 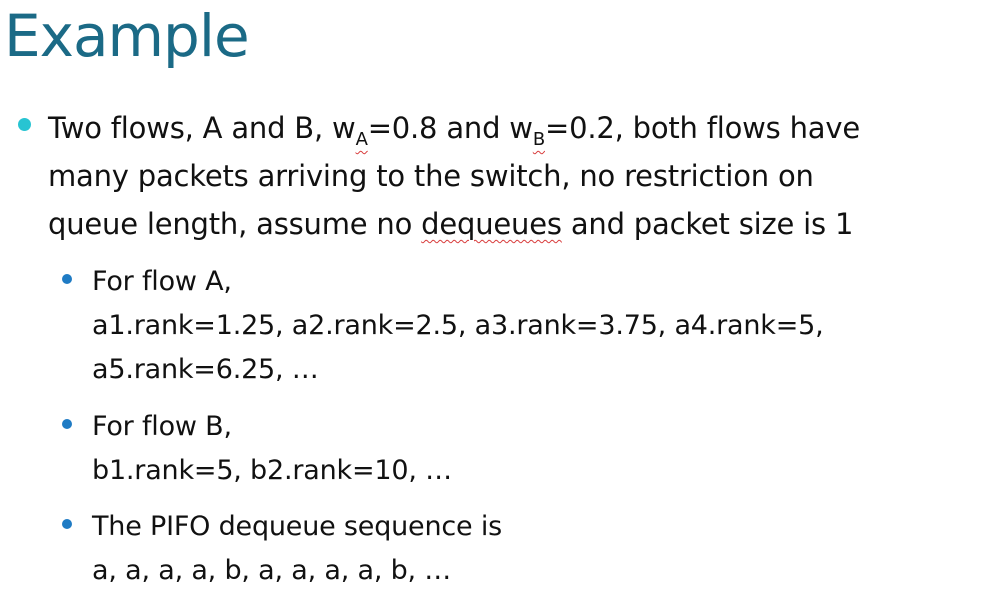 What do you see at coordinates (235, 224) in the screenshot?
I see `main-text-line3-pre: queue length, assume no` at bounding box center [235, 224].